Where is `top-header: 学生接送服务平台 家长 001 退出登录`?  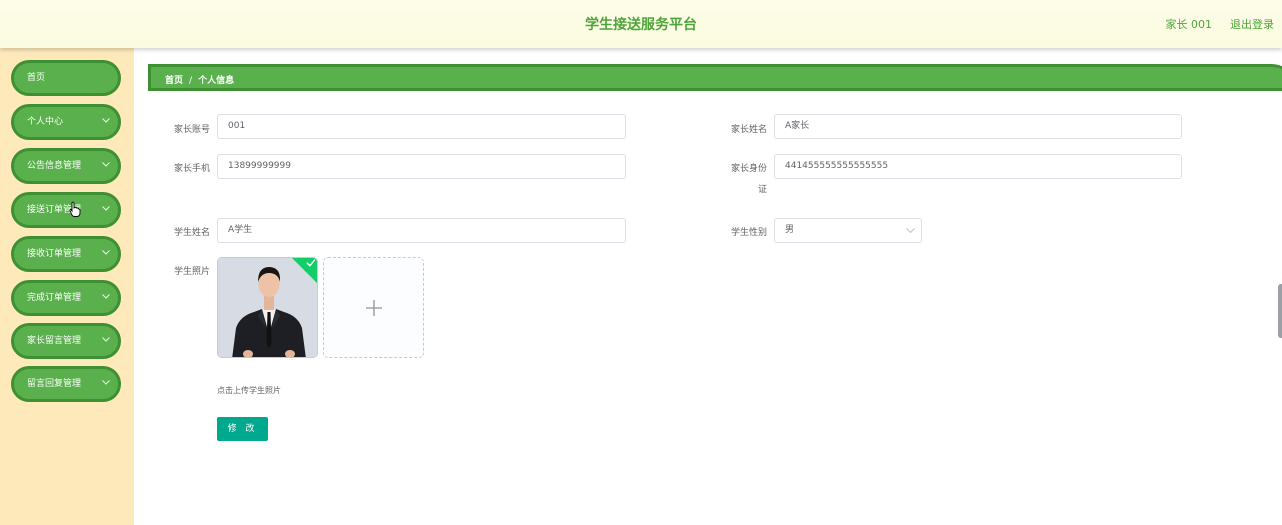
top-header: 学生接送服务平台 家长 001 退出登录 is located at coordinates (641, 24).